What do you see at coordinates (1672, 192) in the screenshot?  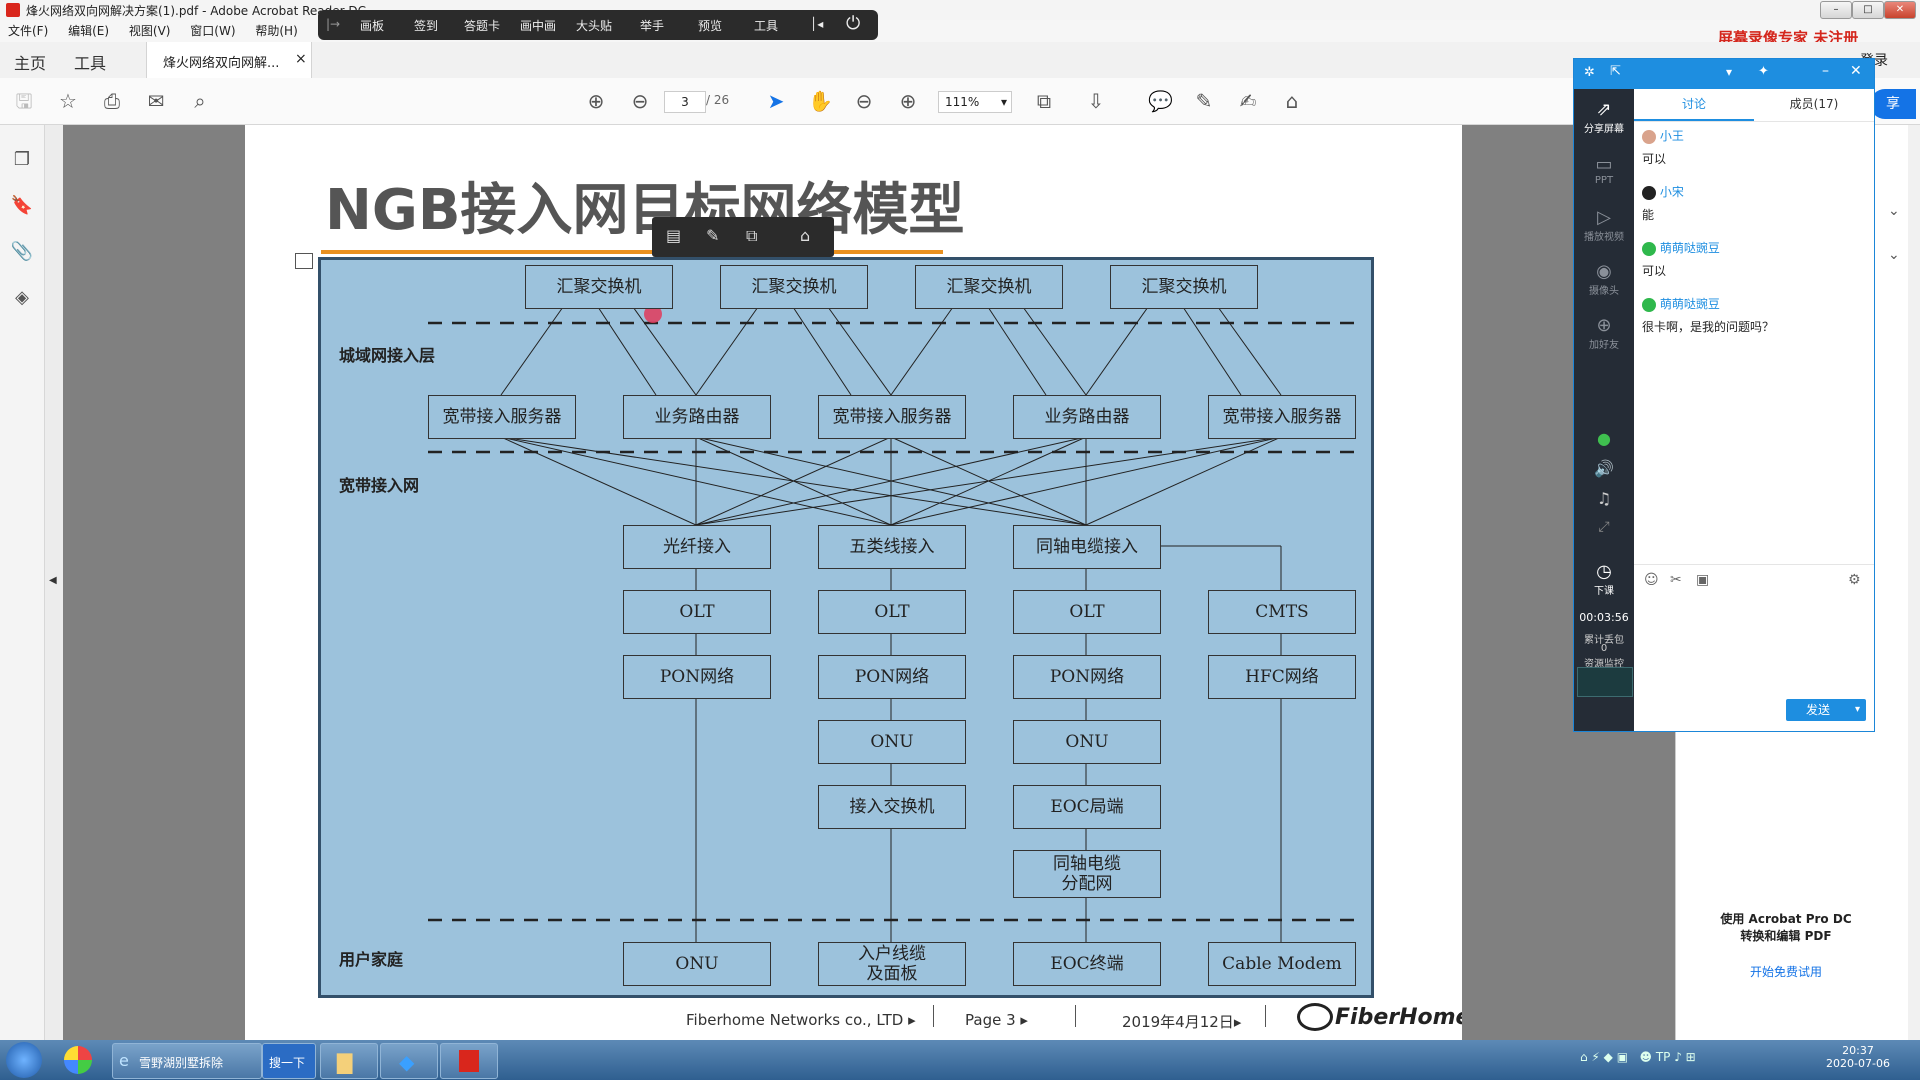 I see `message-author: 小宋` at bounding box center [1672, 192].